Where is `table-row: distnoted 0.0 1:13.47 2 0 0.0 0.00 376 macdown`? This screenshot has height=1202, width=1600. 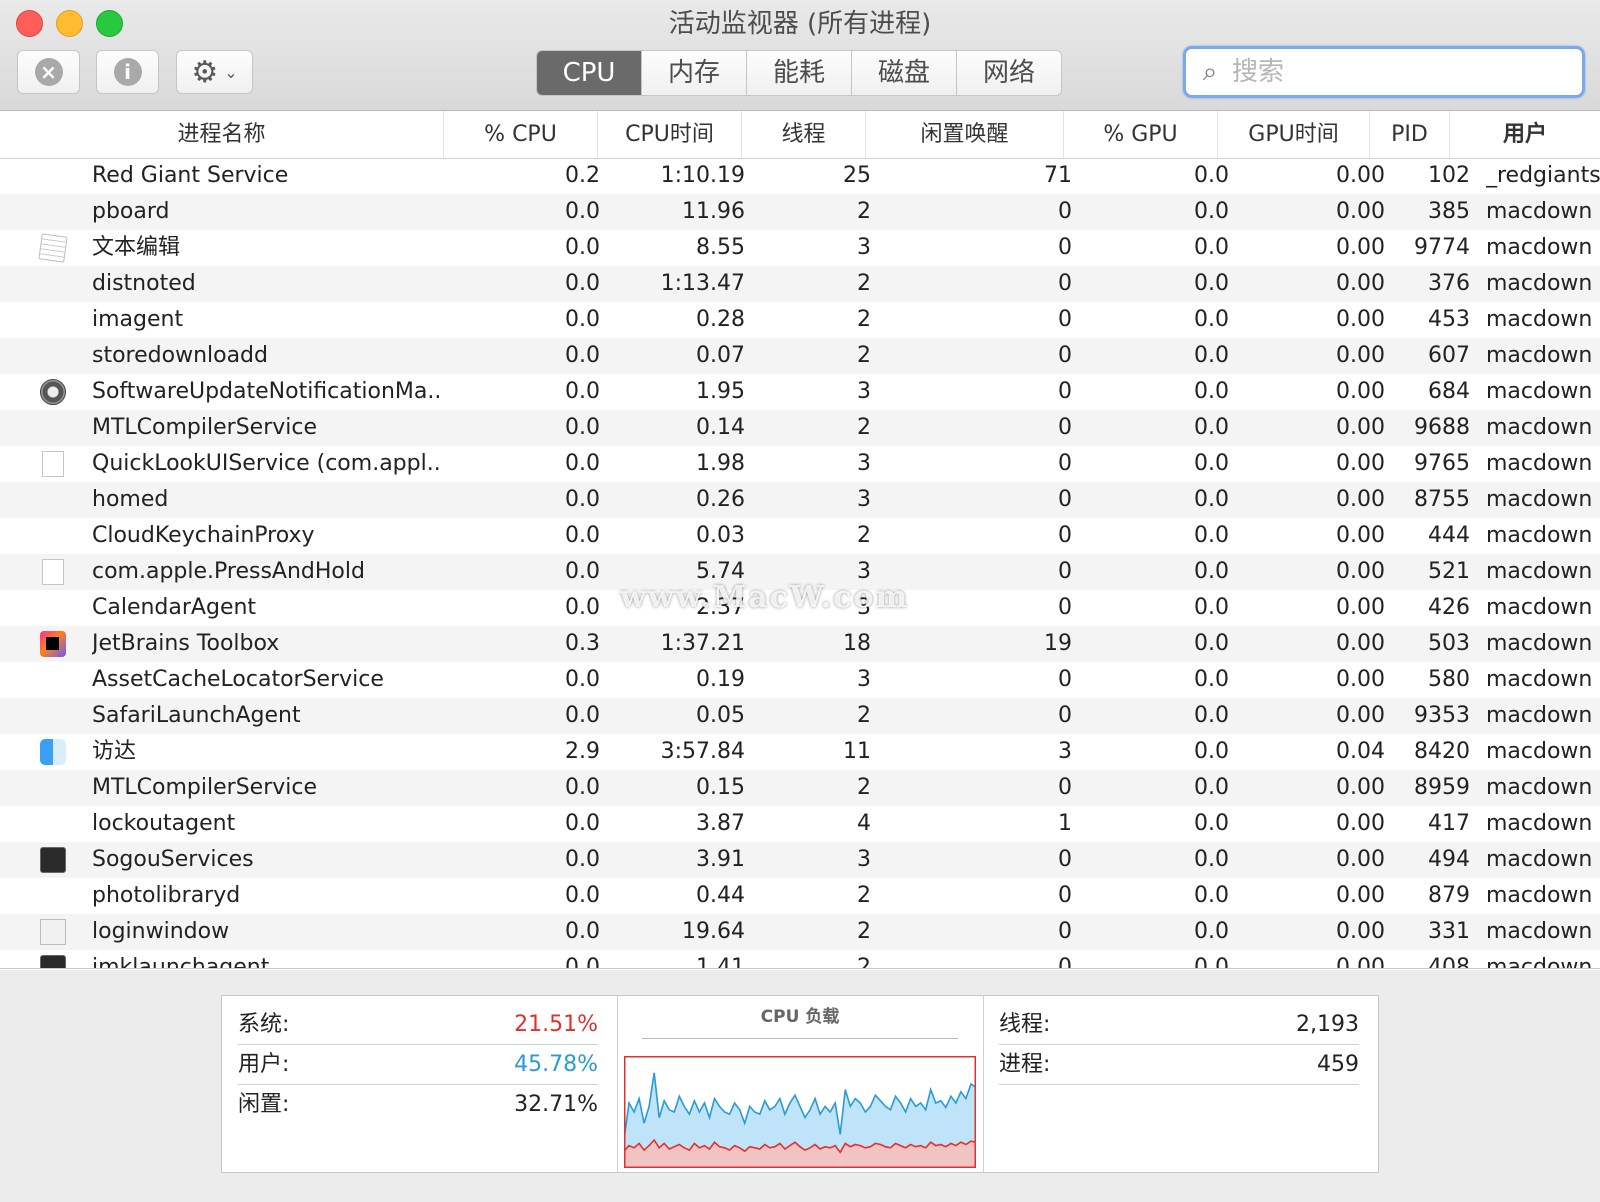
table-row: distnoted 0.0 1:13.47 2 0 0.0 0.00 376 macdown is located at coordinates (800, 284).